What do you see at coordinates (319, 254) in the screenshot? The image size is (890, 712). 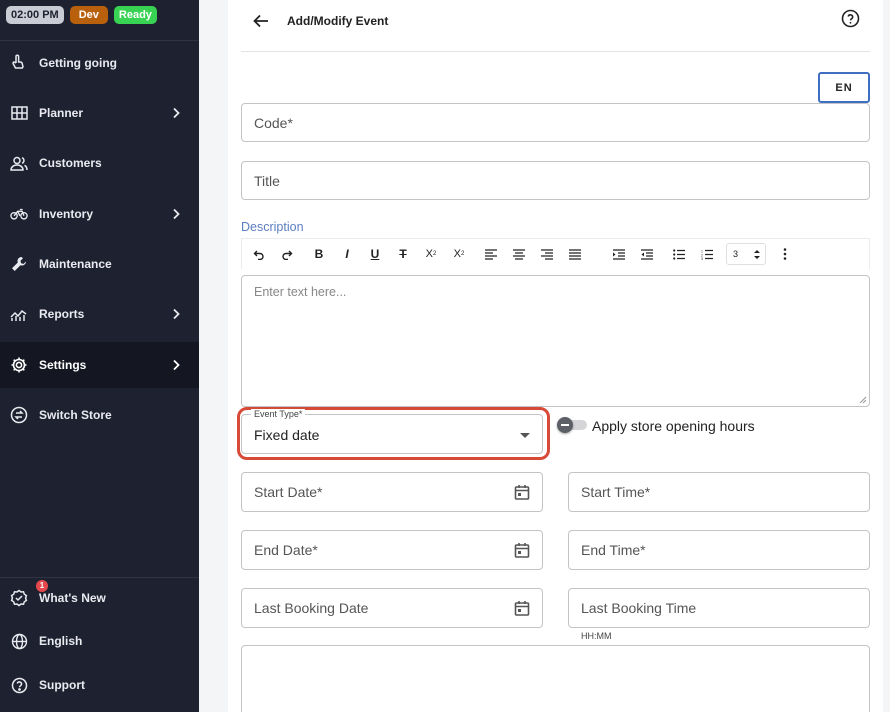 I see `bold-icon: B` at bounding box center [319, 254].